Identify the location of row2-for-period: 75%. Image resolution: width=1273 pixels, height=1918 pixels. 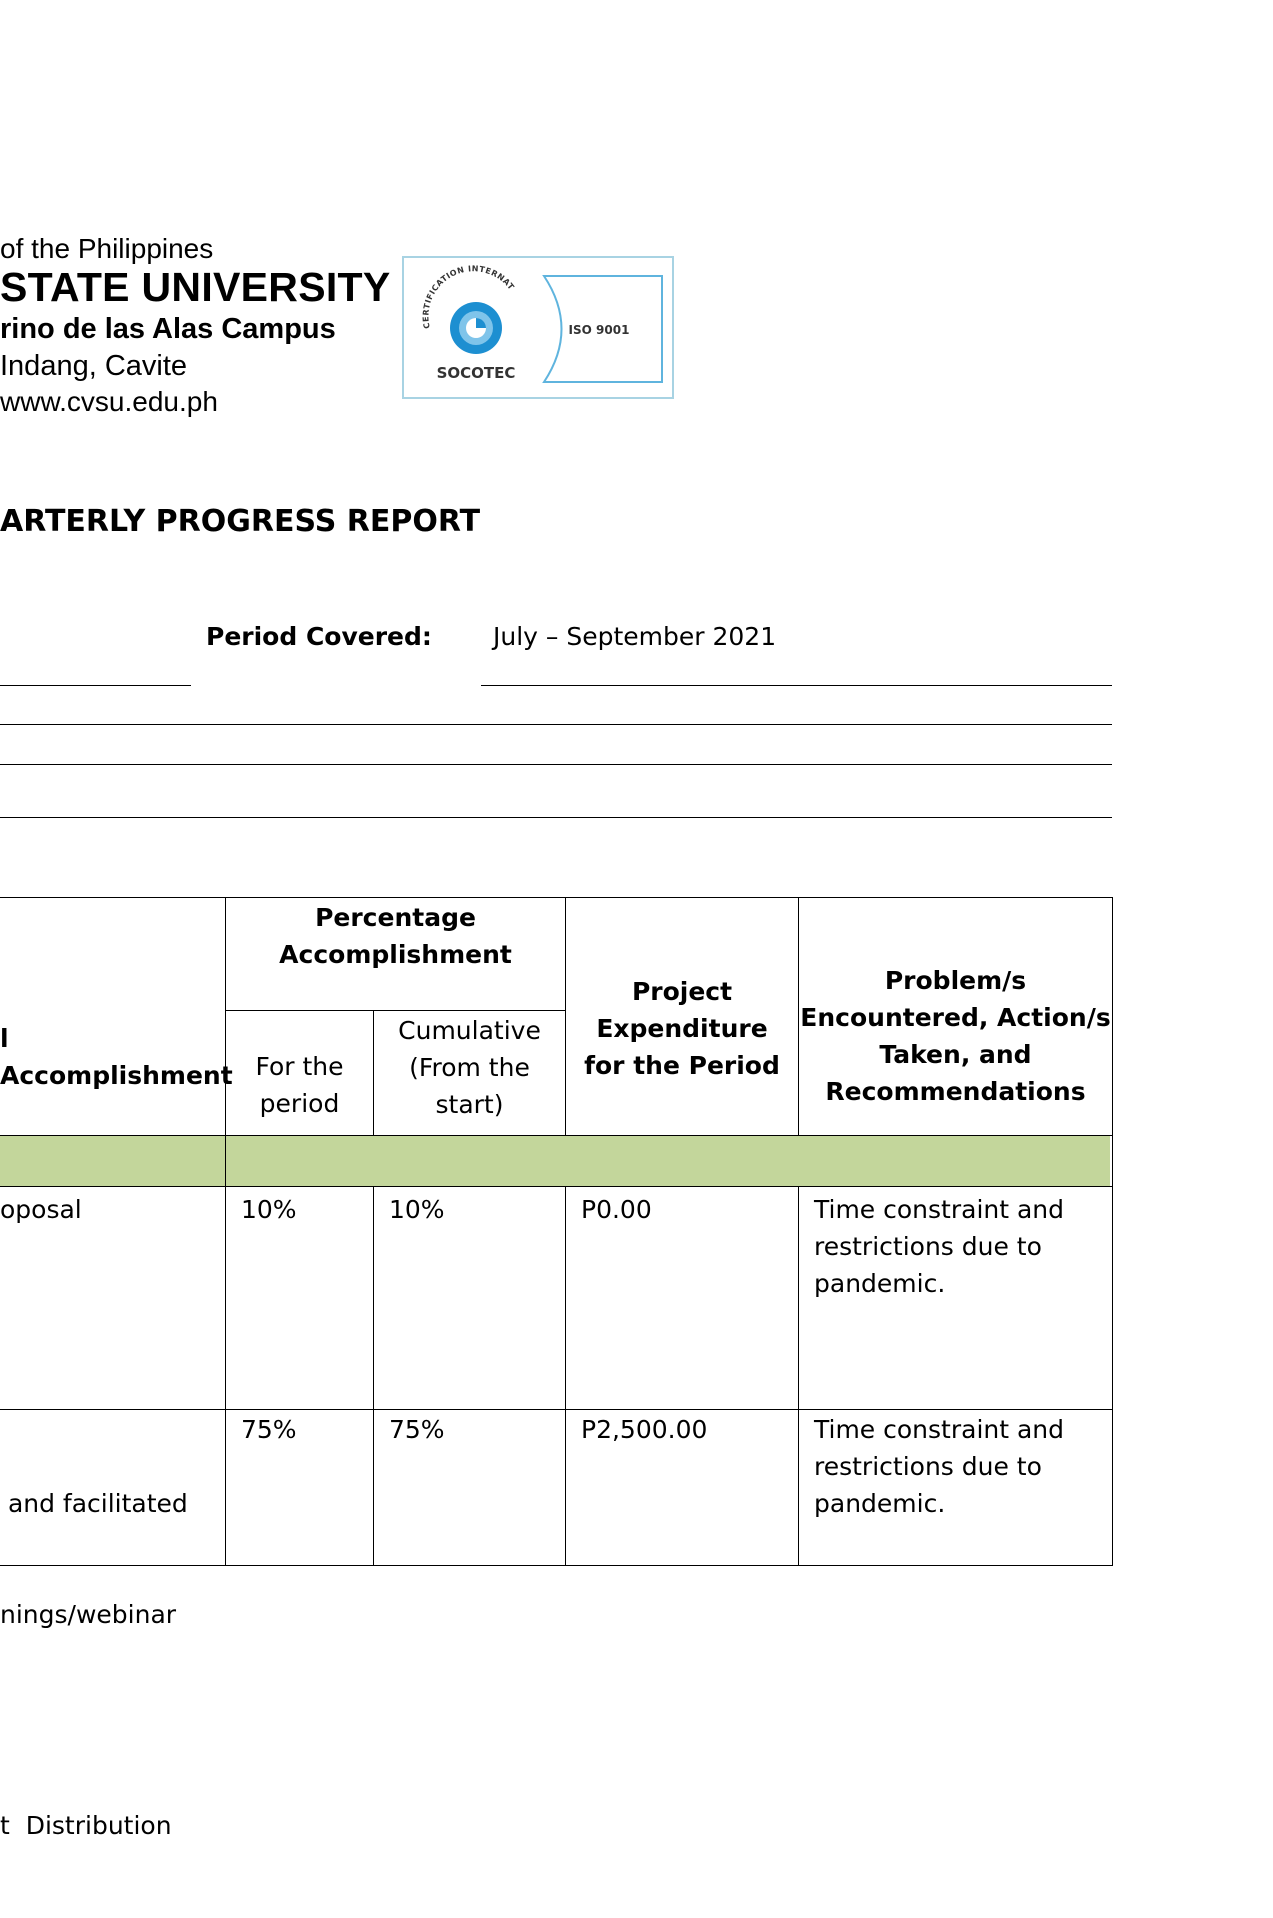
(269, 1429).